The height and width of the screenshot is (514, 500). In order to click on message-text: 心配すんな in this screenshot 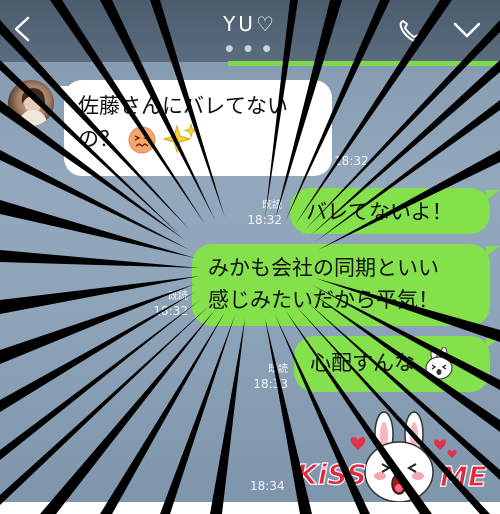, I will do `click(362, 363)`.